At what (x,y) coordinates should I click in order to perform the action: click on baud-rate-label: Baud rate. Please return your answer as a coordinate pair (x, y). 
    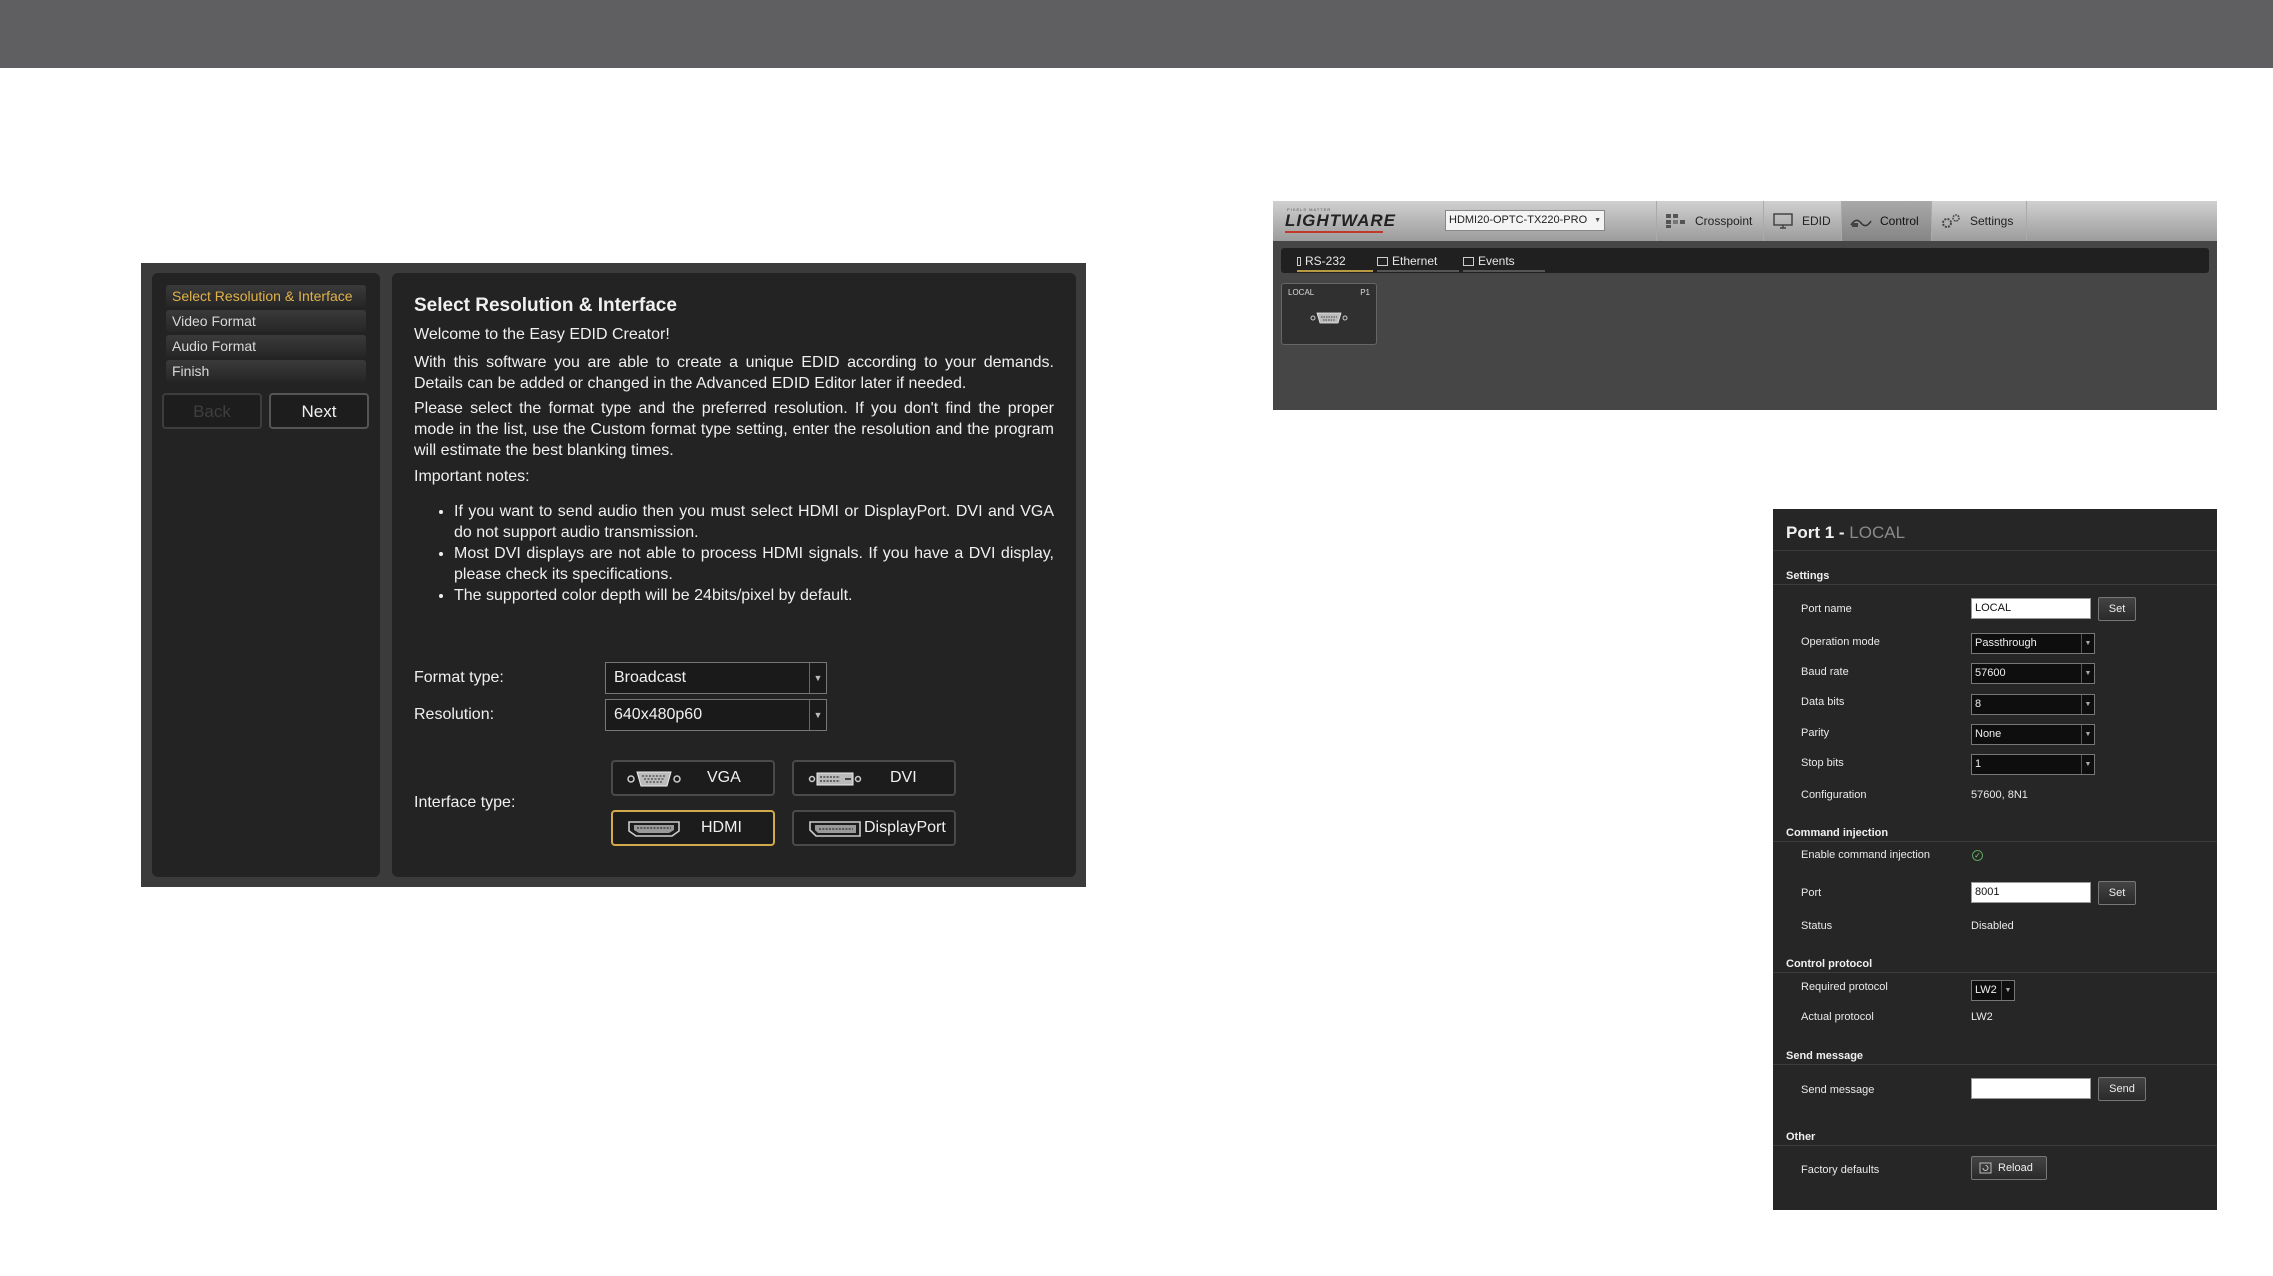
    Looking at the image, I should click on (1825, 672).